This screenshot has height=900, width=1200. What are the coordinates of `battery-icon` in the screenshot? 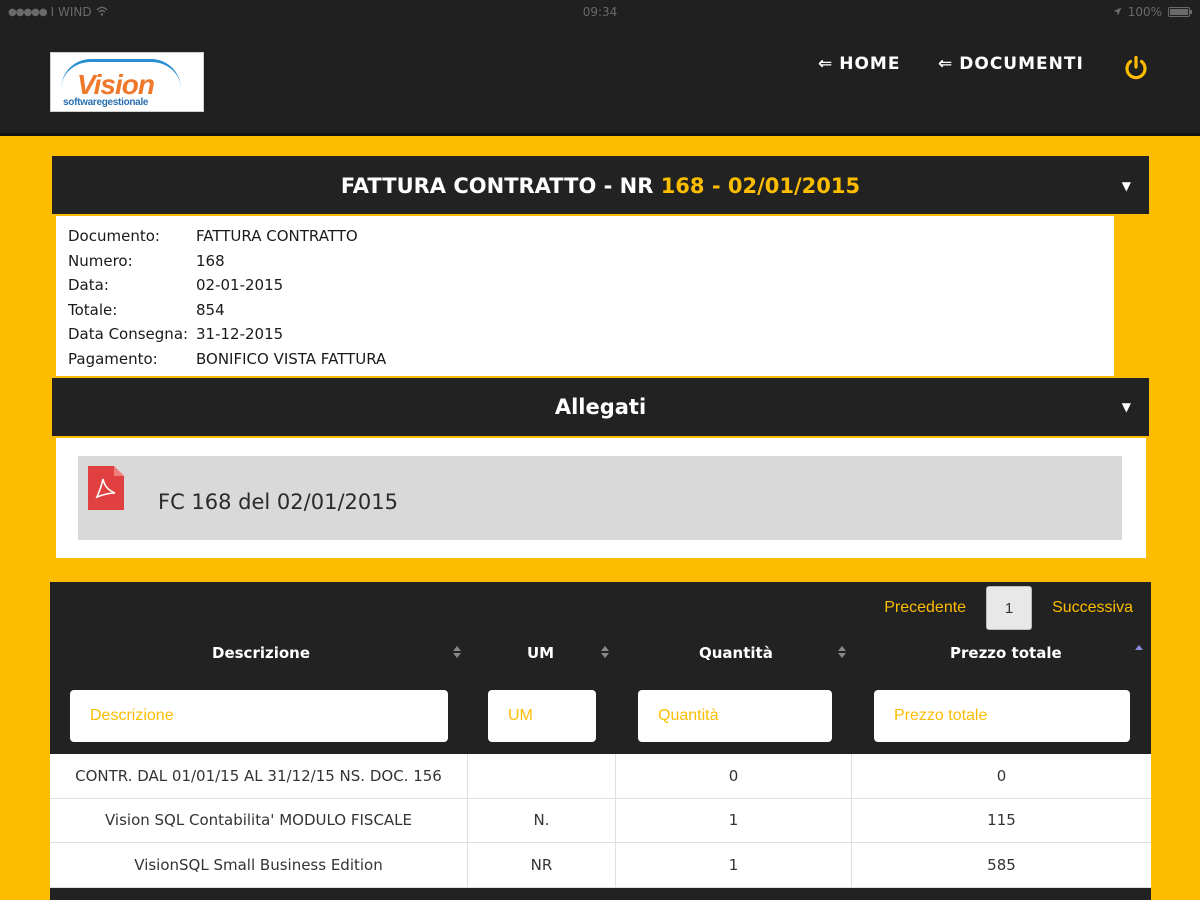 It's located at (1180, 12).